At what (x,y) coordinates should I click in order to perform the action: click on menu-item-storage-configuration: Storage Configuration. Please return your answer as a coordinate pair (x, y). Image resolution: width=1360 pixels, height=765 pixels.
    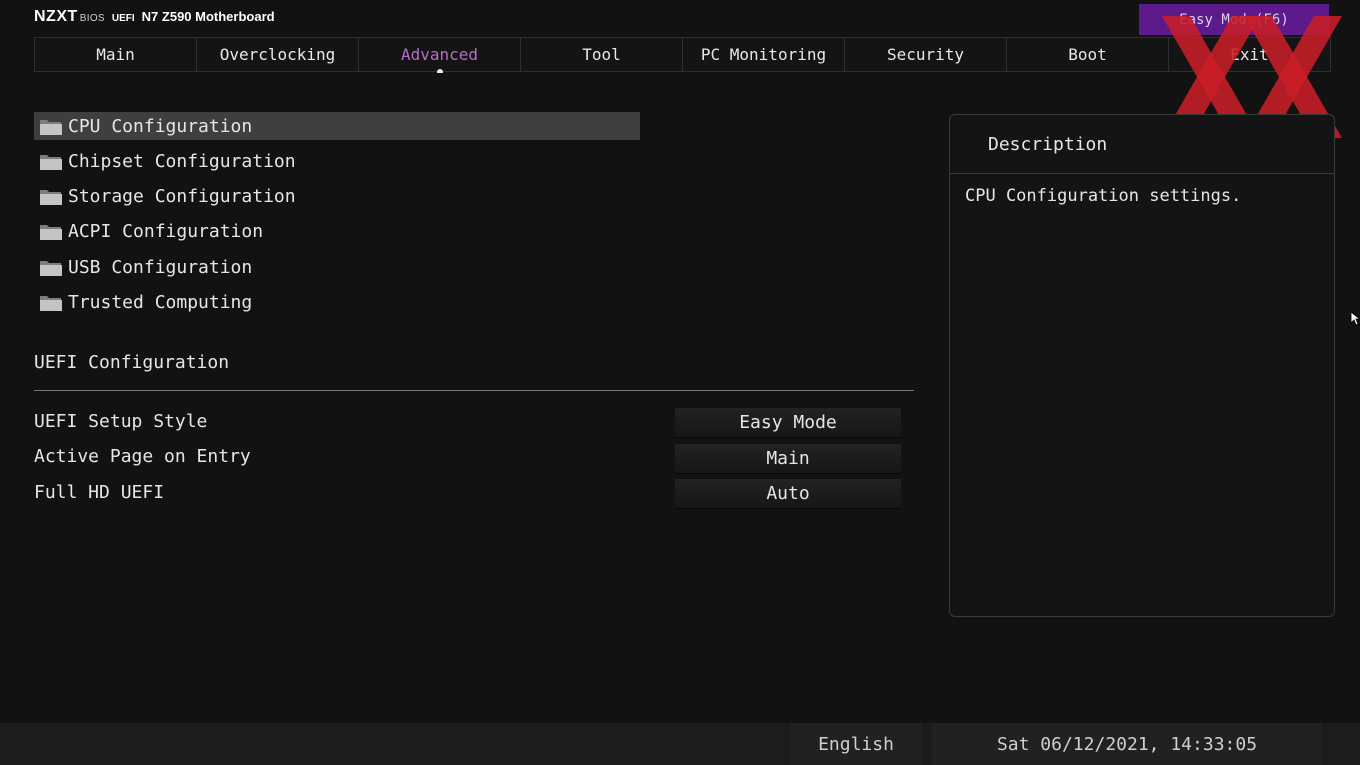
    Looking at the image, I should click on (337, 196).